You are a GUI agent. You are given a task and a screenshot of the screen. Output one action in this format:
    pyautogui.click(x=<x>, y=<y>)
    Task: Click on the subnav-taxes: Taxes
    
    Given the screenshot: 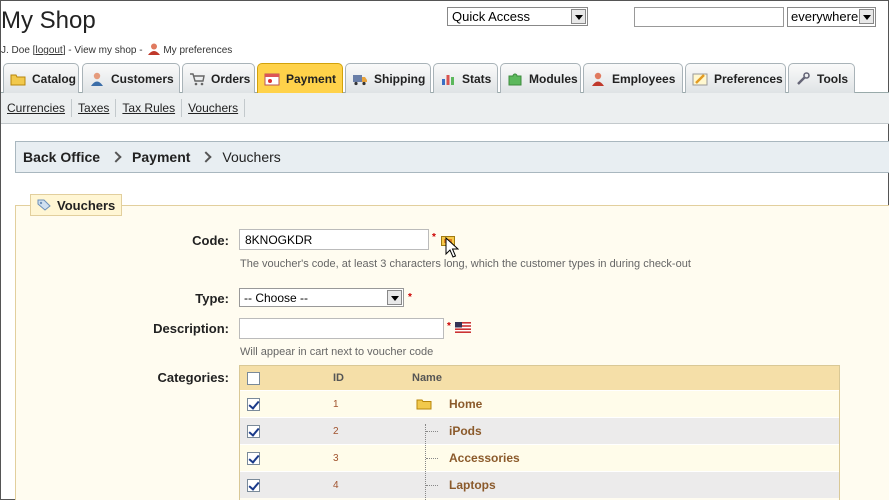 What is the action you would take?
    pyautogui.click(x=94, y=108)
    